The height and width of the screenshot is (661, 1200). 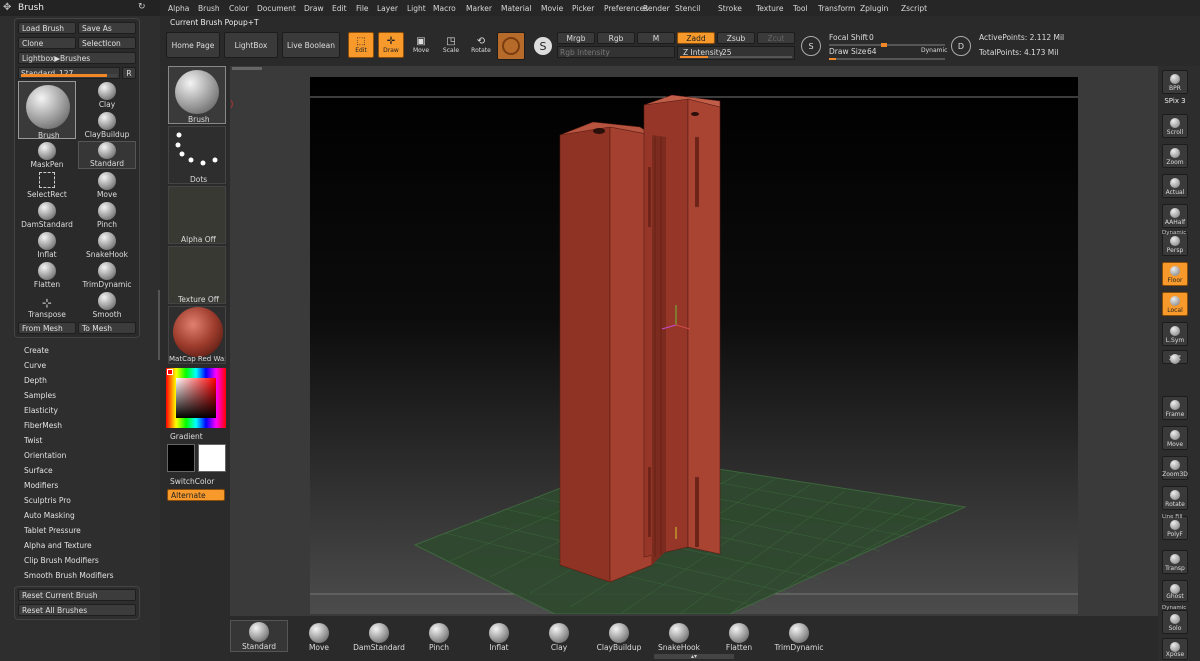 What do you see at coordinates (197, 275) in the screenshot?
I see `tray-texture-tile: Texture Off` at bounding box center [197, 275].